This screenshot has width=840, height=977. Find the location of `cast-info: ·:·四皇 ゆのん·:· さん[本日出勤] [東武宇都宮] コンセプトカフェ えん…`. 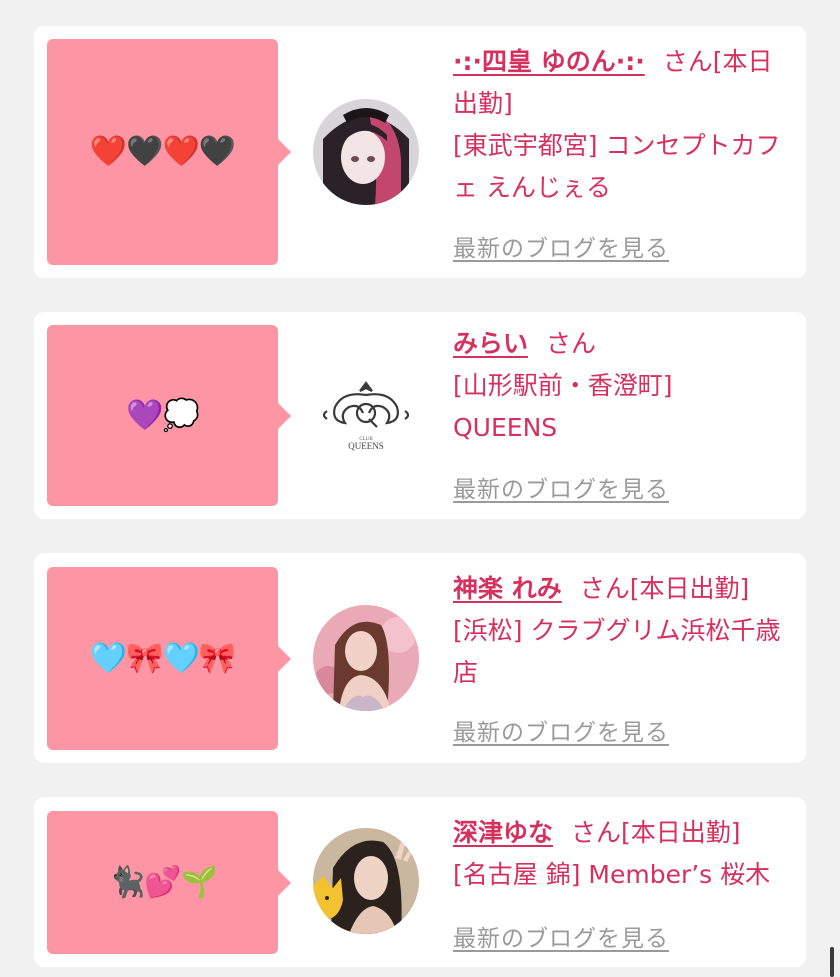

cast-info: ·:·四皇 ゆのん·:· さん[本日出勤] [東武宇都宮] コンセプトカフェ えん… is located at coordinates (623, 125).